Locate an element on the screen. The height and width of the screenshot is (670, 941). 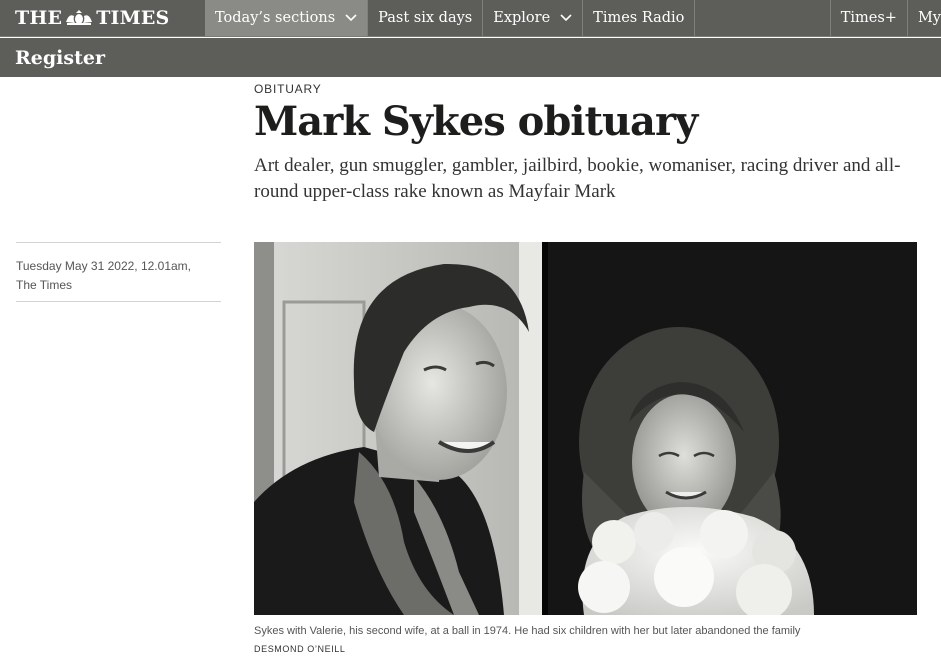
times-logo: THE TIMES is located at coordinates (102, 18).